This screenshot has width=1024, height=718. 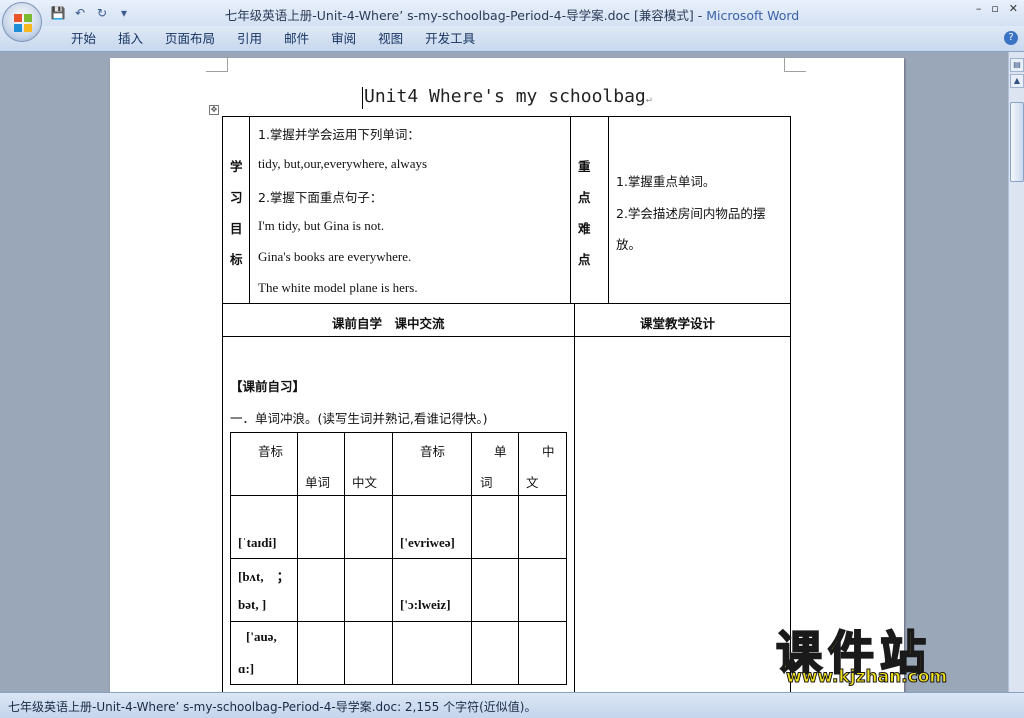 I want to click on ribbon: 开始 插入 页面布局 引用 邮件 审阅 视图 开发工具 ?, so click(x=512, y=39).